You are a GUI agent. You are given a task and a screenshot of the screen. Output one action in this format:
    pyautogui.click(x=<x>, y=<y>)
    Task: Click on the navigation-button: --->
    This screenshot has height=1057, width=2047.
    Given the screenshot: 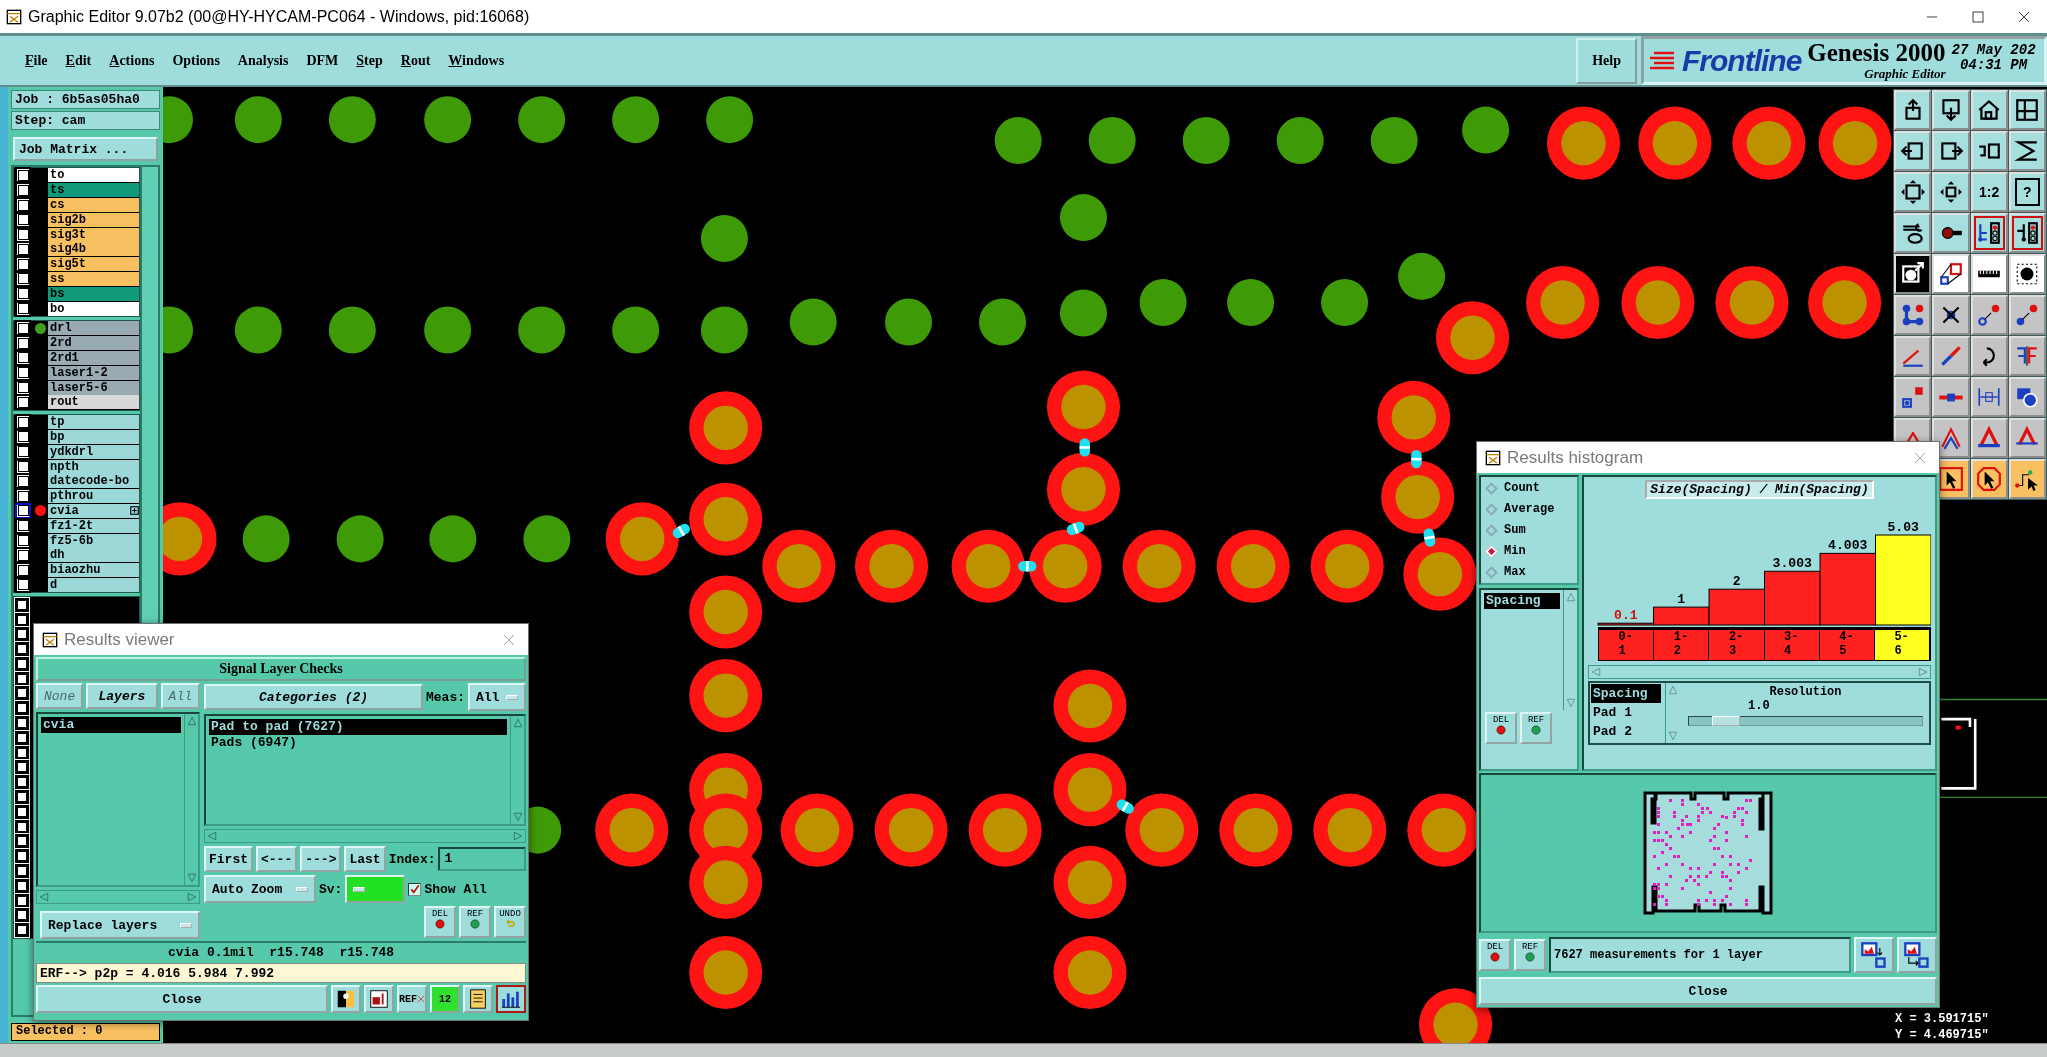 What is the action you would take?
    pyautogui.click(x=321, y=859)
    